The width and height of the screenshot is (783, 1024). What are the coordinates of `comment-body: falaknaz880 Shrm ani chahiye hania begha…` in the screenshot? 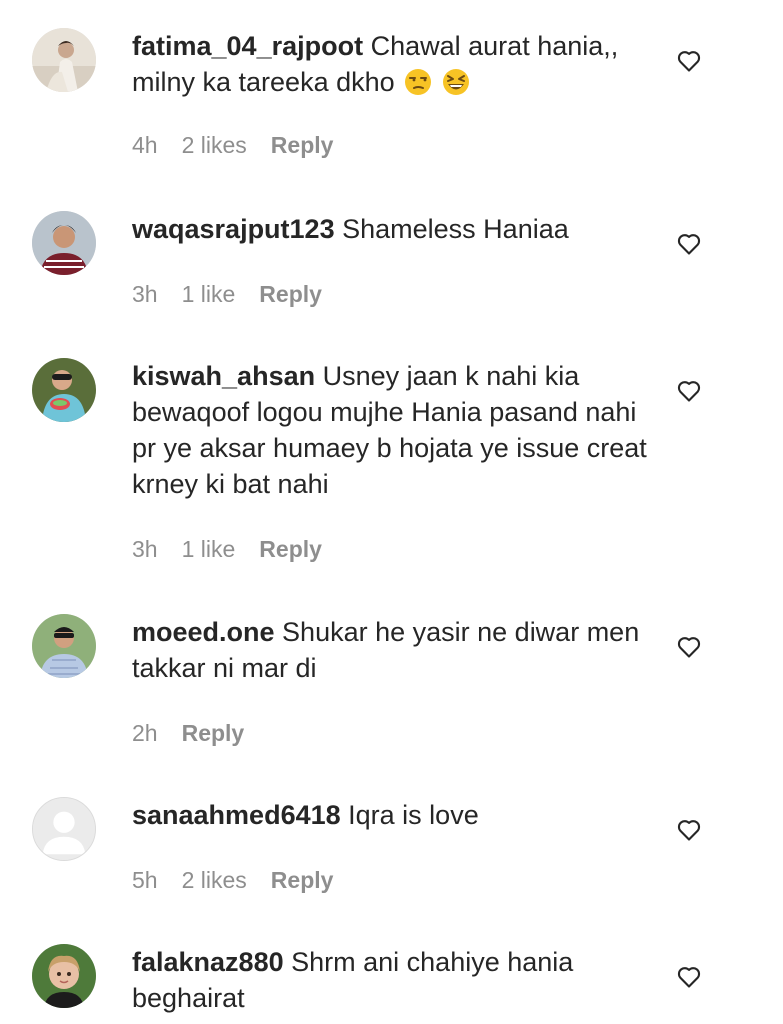 It's located at (392, 980).